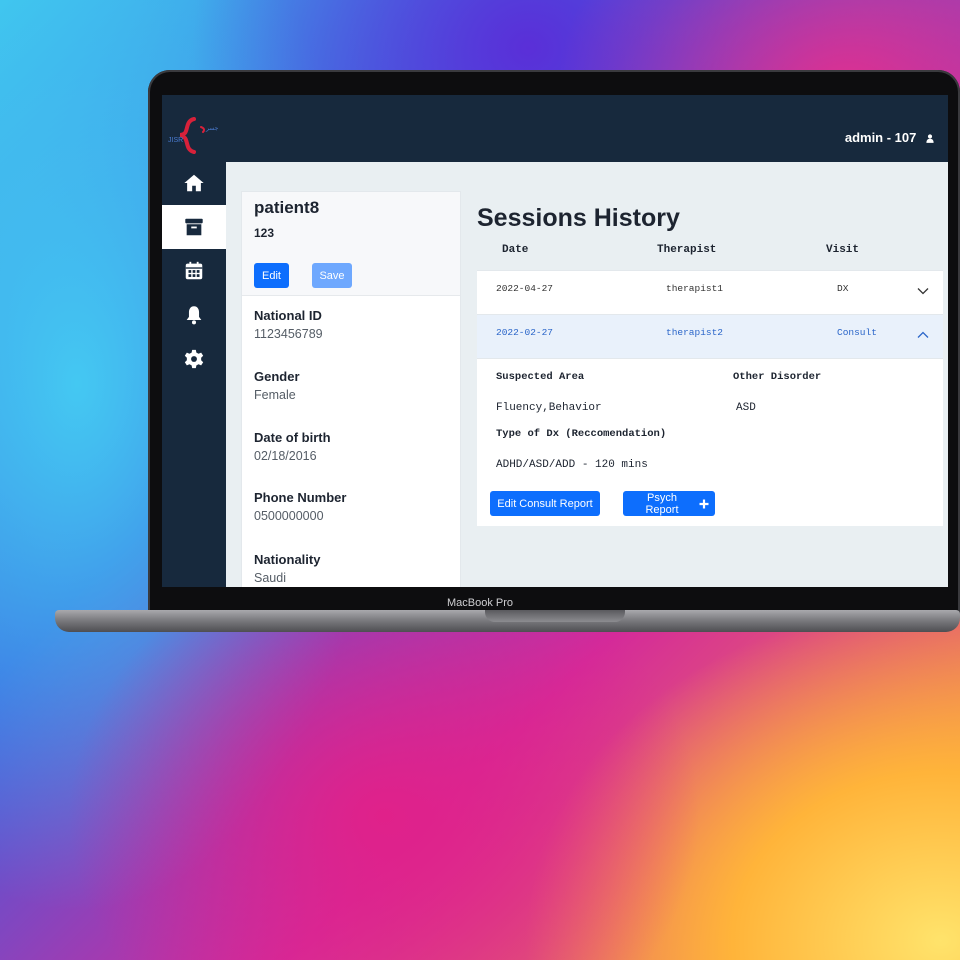 The height and width of the screenshot is (960, 960). Describe the element at coordinates (687, 250) in the screenshot. I see `column-header-therapist: Therapist` at that location.